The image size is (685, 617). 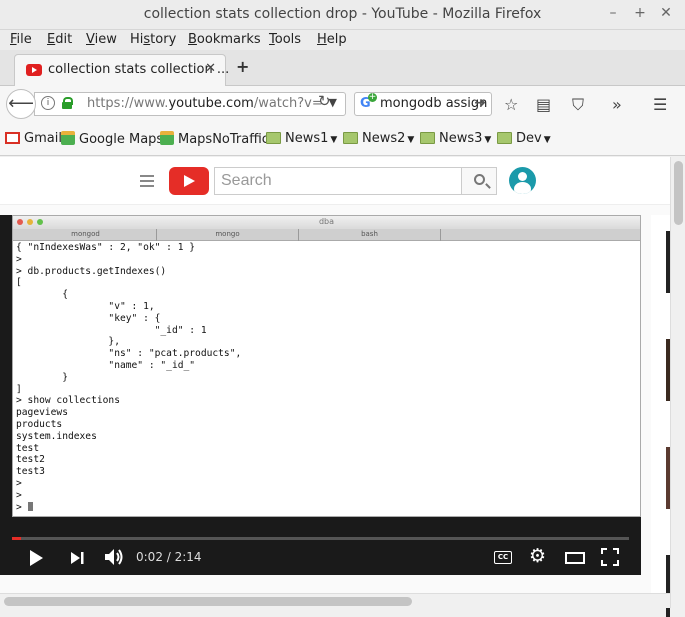 I want to click on search-bar: G + mongodb assign ➔, so click(x=423, y=104).